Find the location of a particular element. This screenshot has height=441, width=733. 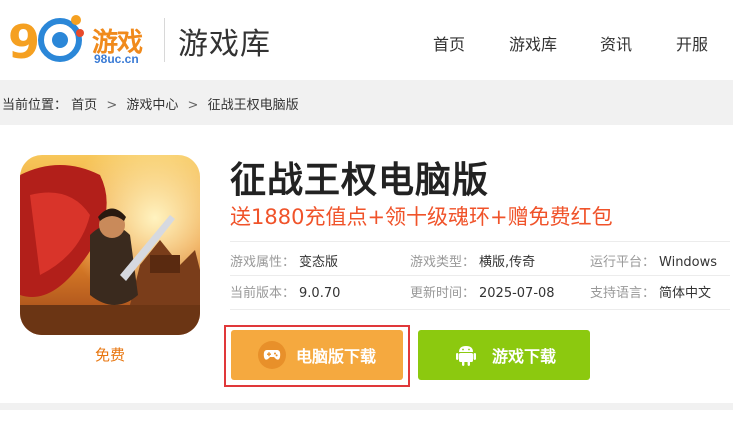

nav-item-news: 资讯 is located at coordinates (616, 43).